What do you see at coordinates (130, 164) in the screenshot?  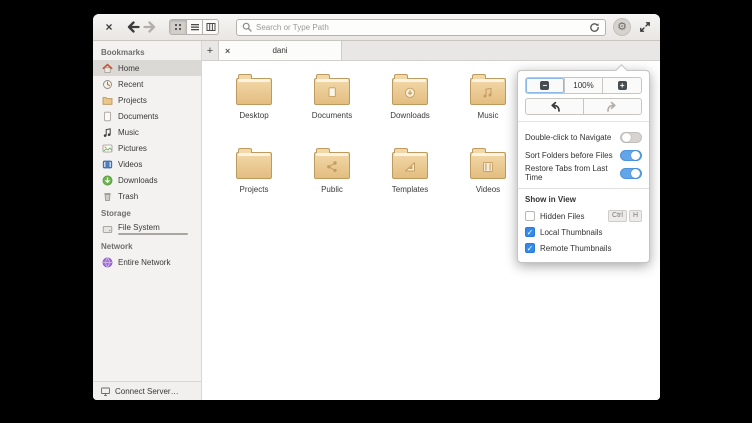 I see `sidebar-item-label: Videos` at bounding box center [130, 164].